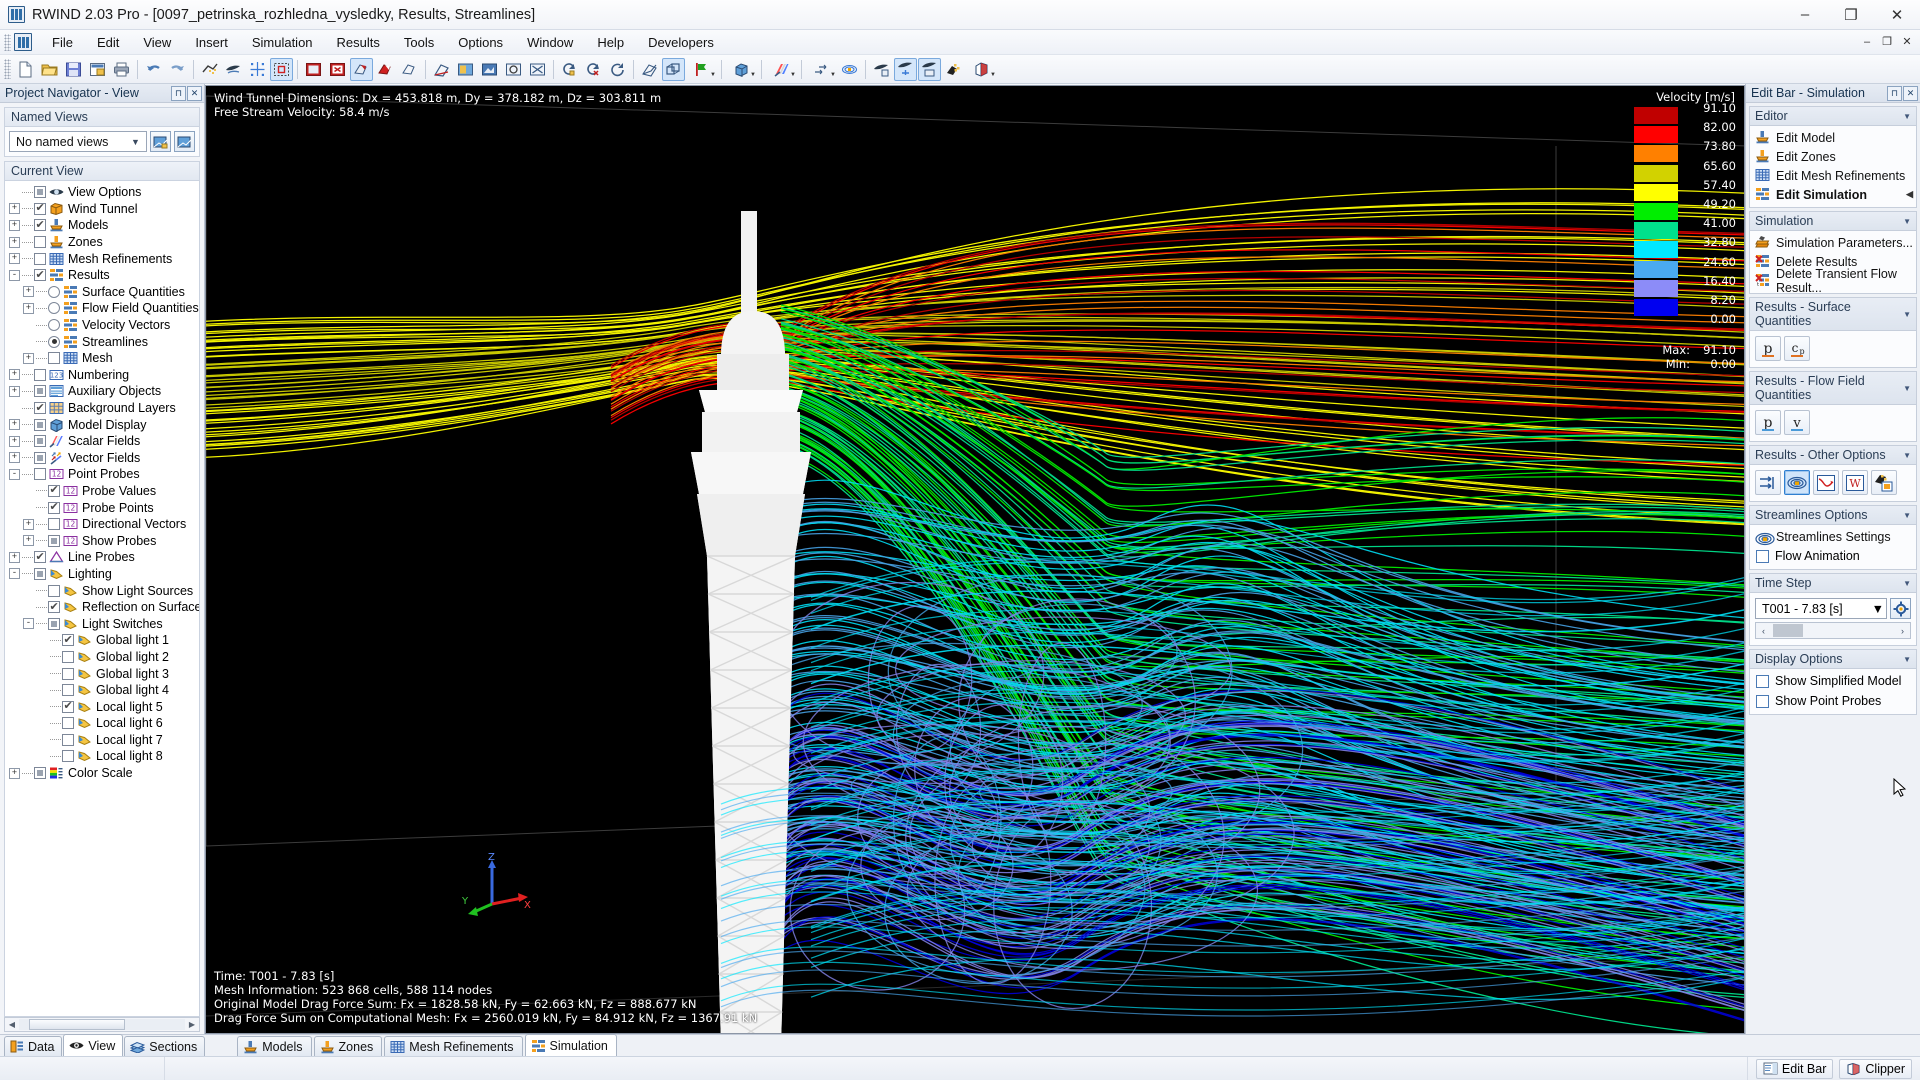 The image size is (1920, 1080). What do you see at coordinates (103, 358) in the screenshot?
I see `tree-item: + Mesh` at bounding box center [103, 358].